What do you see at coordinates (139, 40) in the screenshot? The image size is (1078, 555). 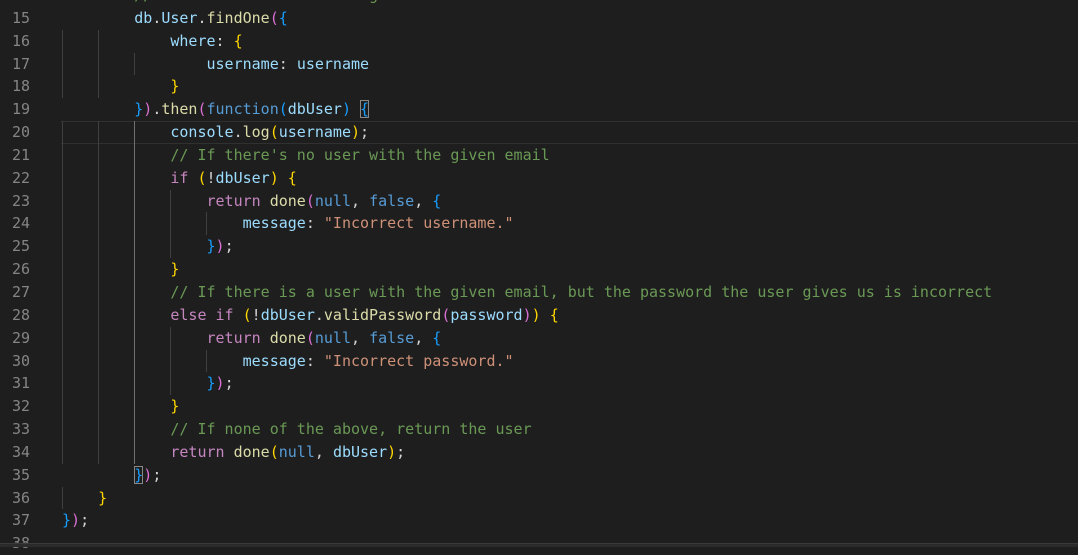 I see `code-token: where` at bounding box center [139, 40].